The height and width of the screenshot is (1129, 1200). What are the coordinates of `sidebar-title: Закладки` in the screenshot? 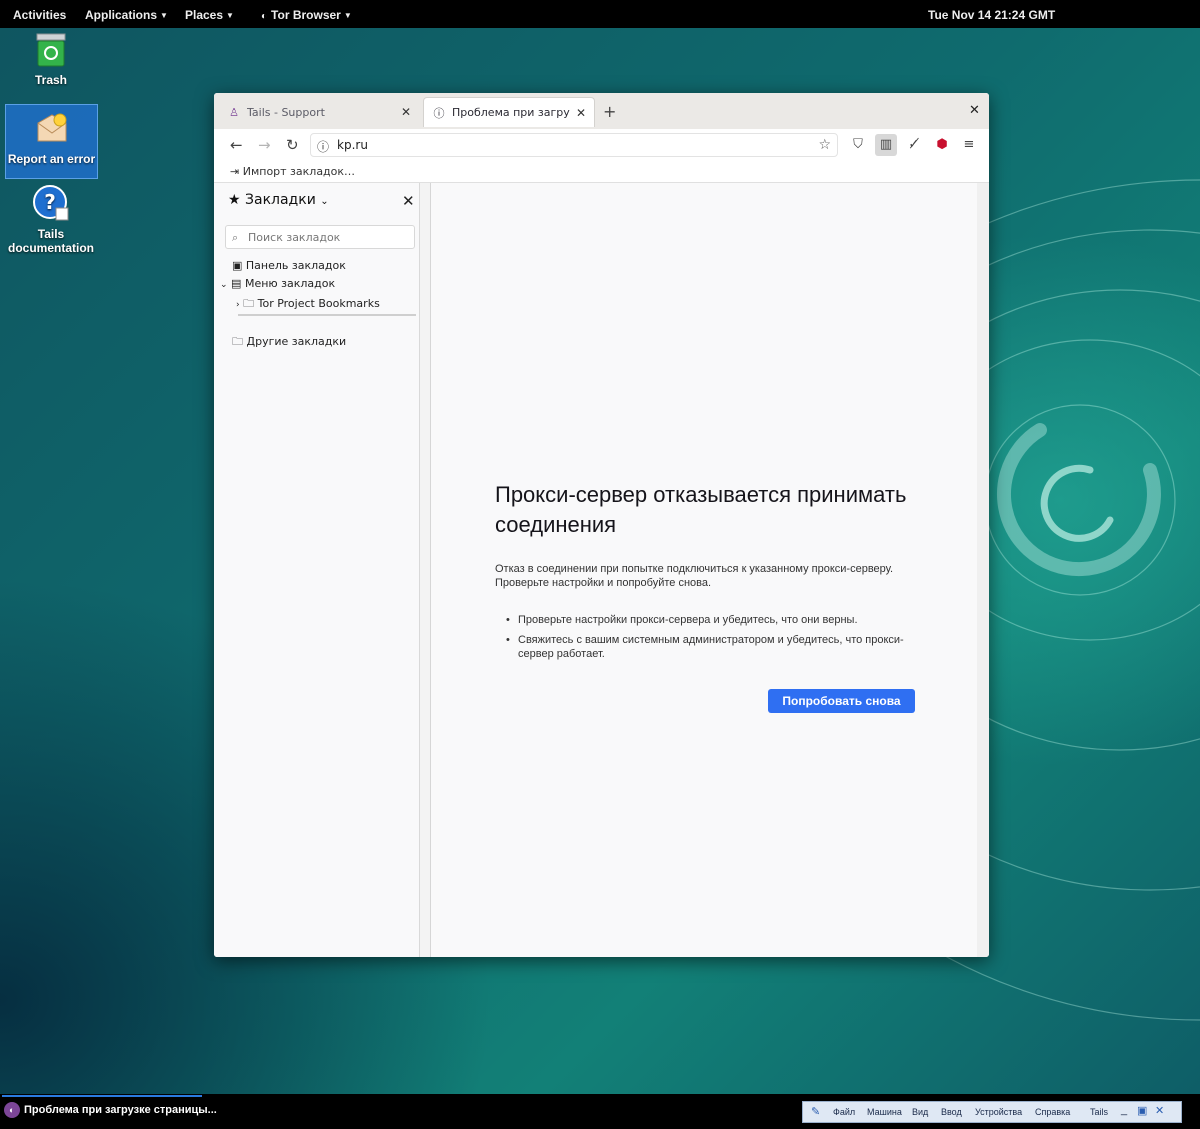 It's located at (280, 200).